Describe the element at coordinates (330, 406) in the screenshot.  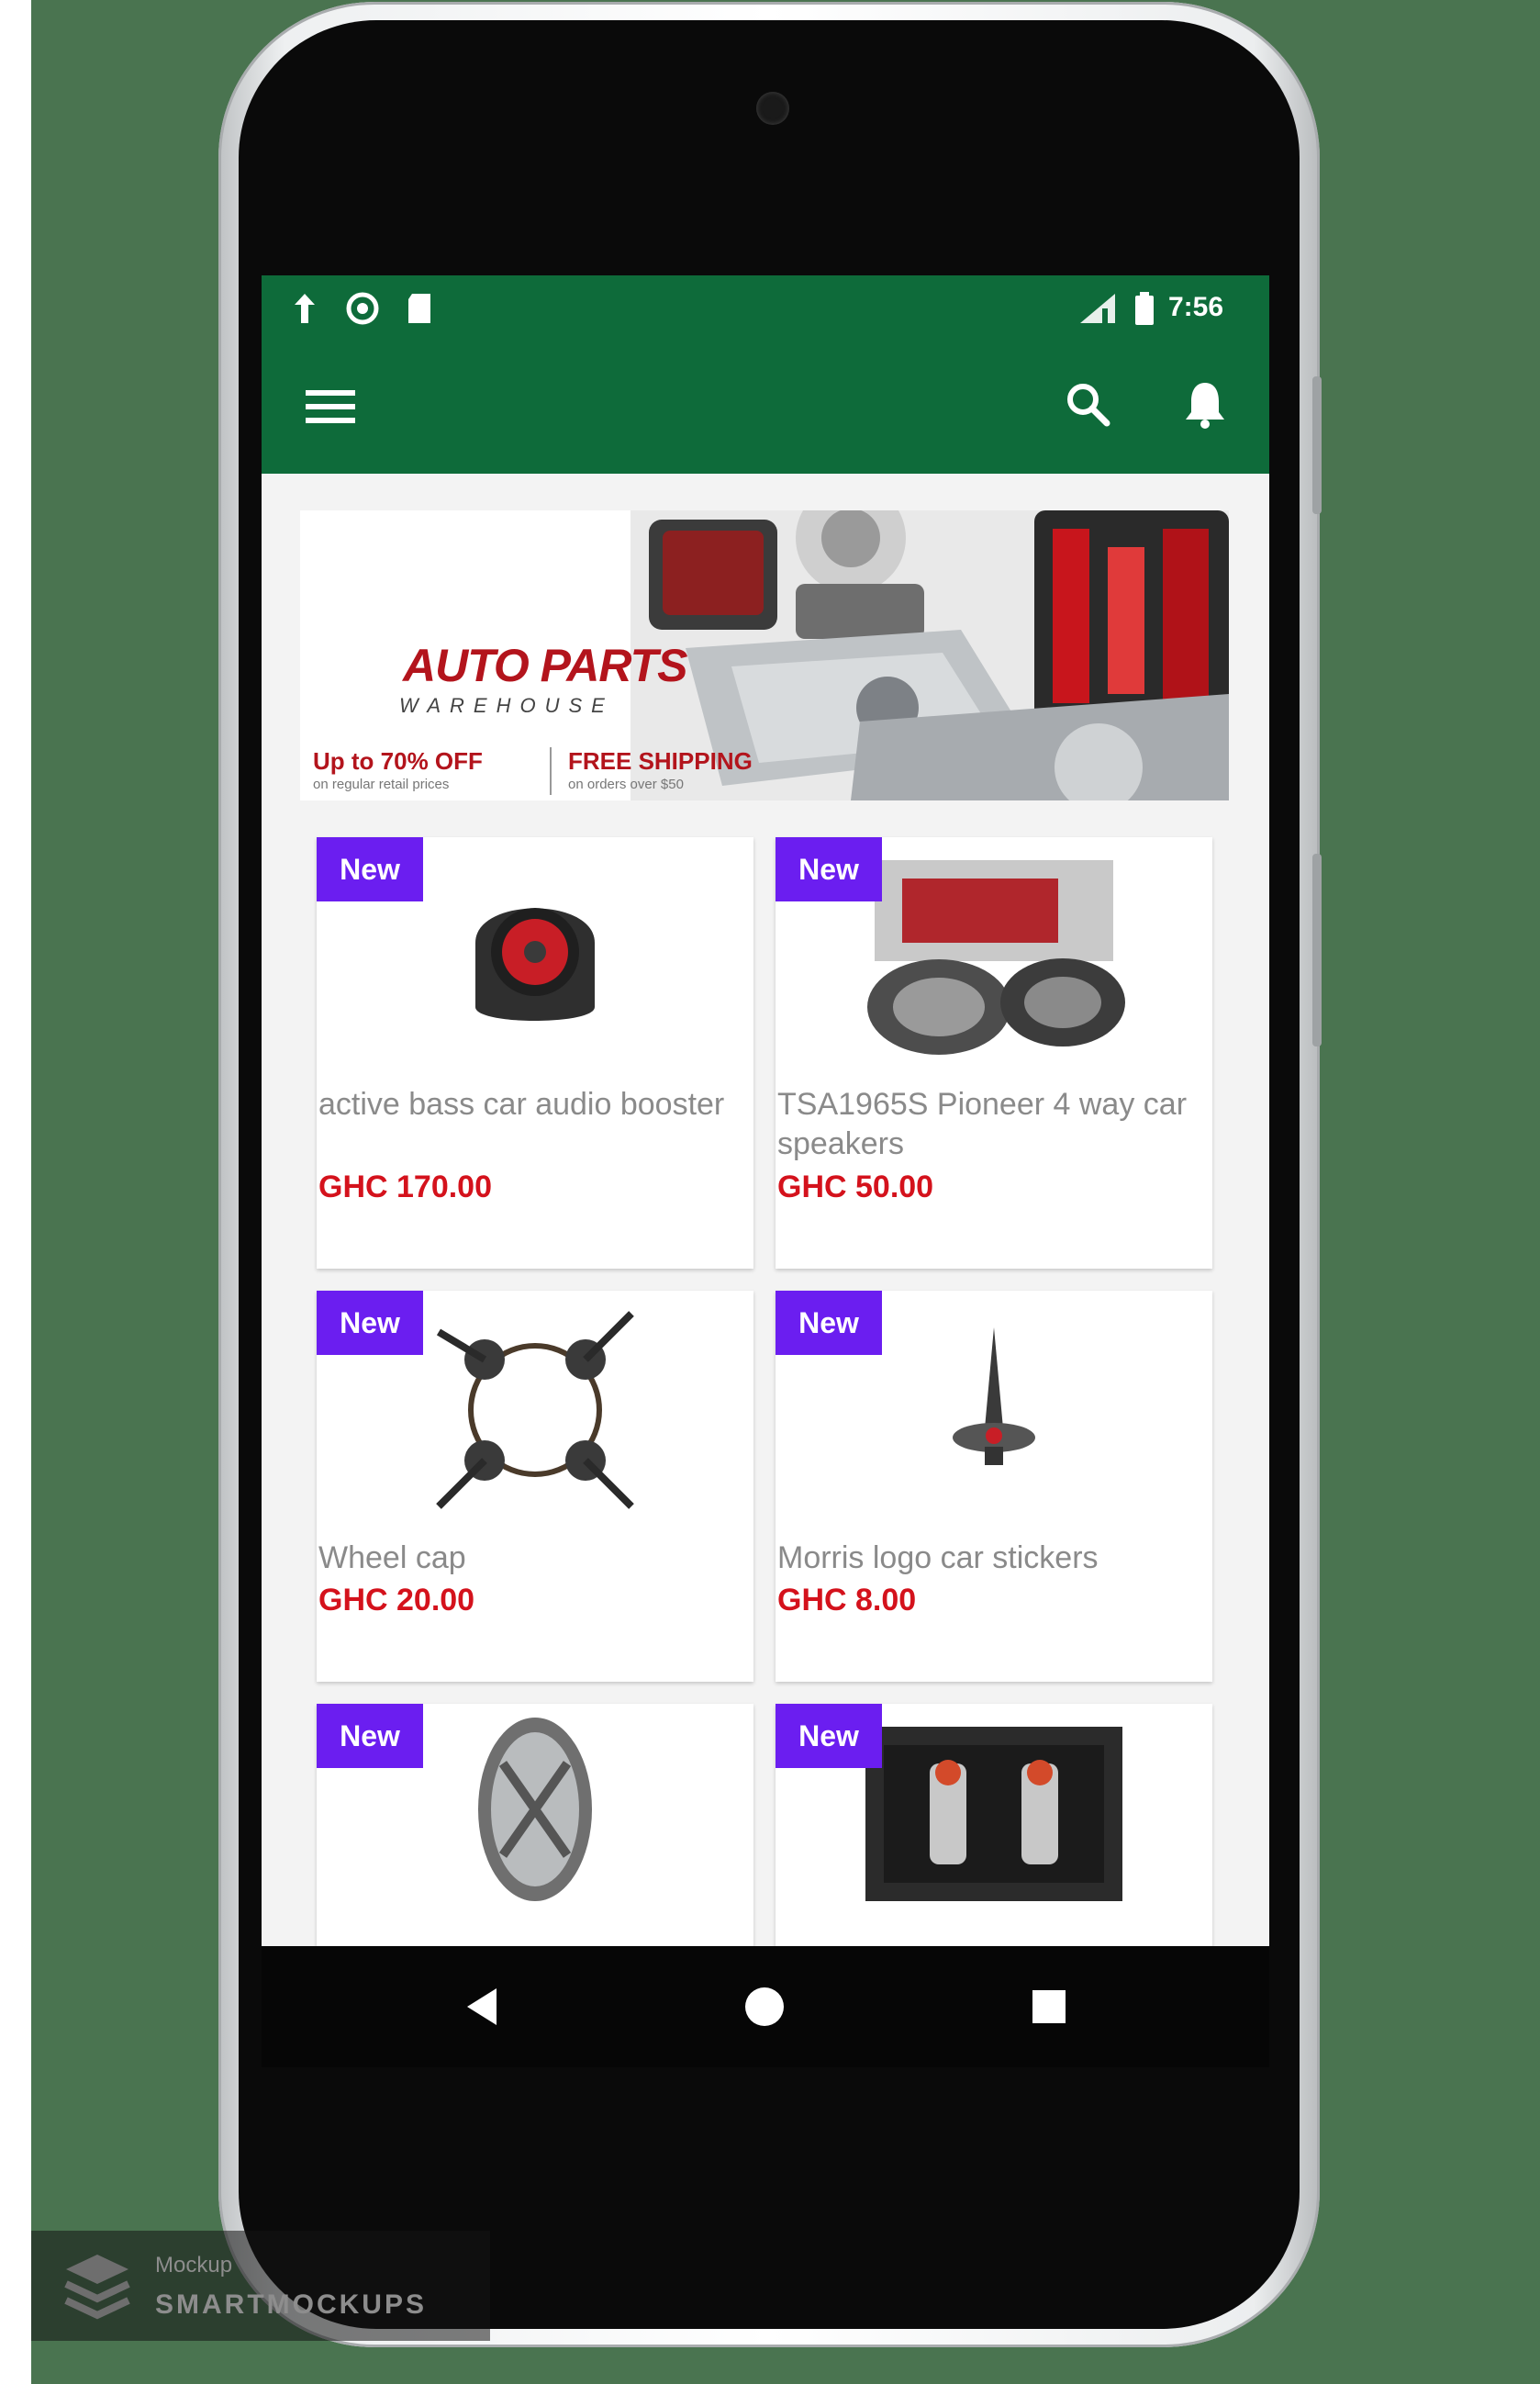
I see `menu-icon` at that location.